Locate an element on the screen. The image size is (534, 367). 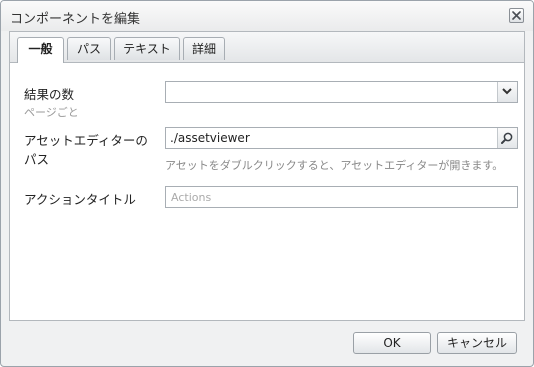
close-button is located at coordinates (516, 15).